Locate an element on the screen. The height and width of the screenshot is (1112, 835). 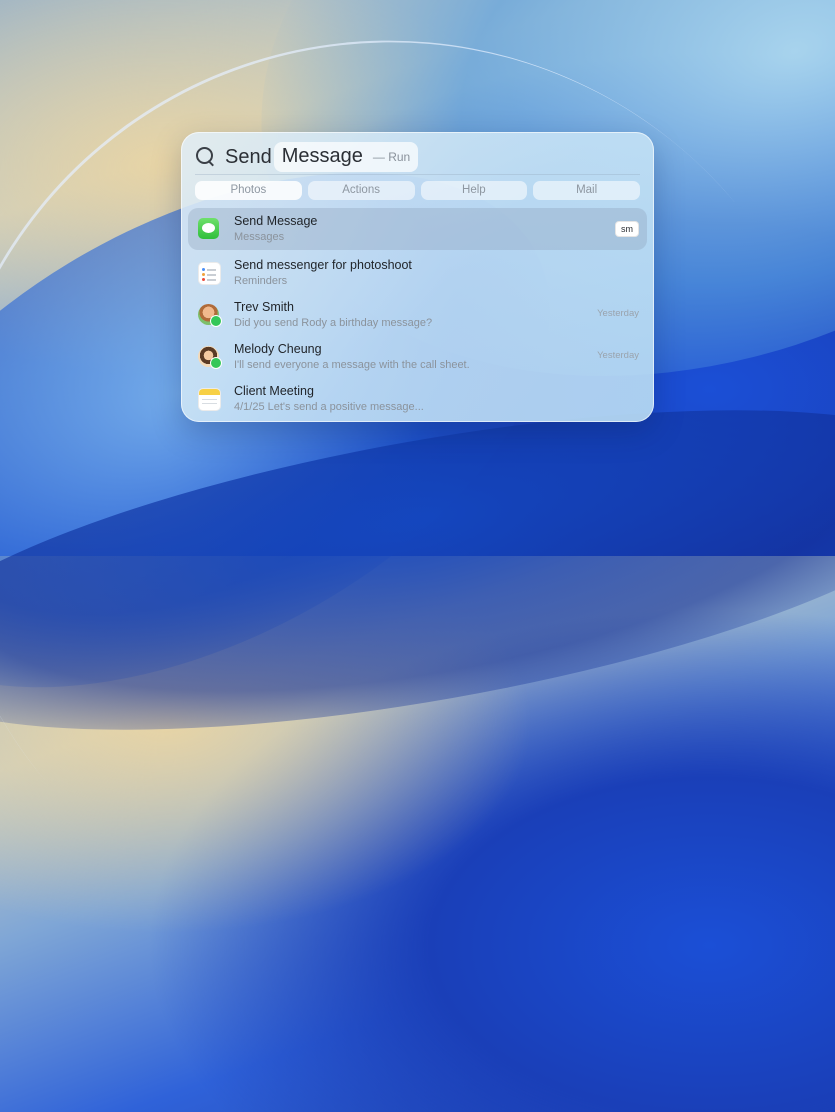
tab-help: Help is located at coordinates (474, 190).